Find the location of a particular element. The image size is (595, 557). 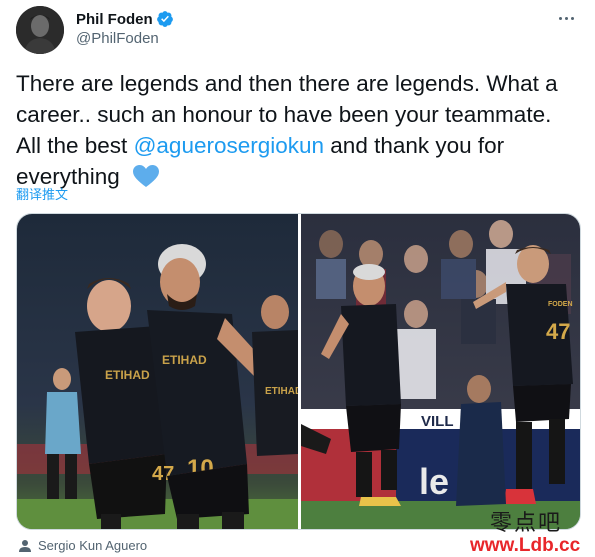

kit-name: FODEN is located at coordinates (560, 304).